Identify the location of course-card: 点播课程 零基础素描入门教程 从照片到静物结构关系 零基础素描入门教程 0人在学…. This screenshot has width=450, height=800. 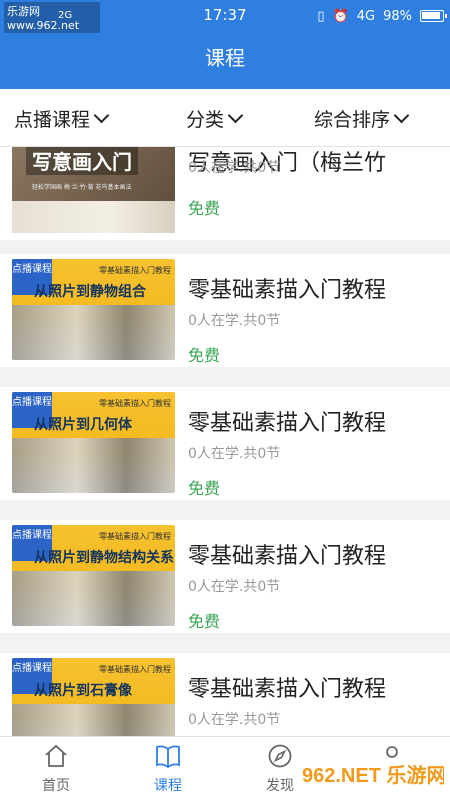
(225, 576).